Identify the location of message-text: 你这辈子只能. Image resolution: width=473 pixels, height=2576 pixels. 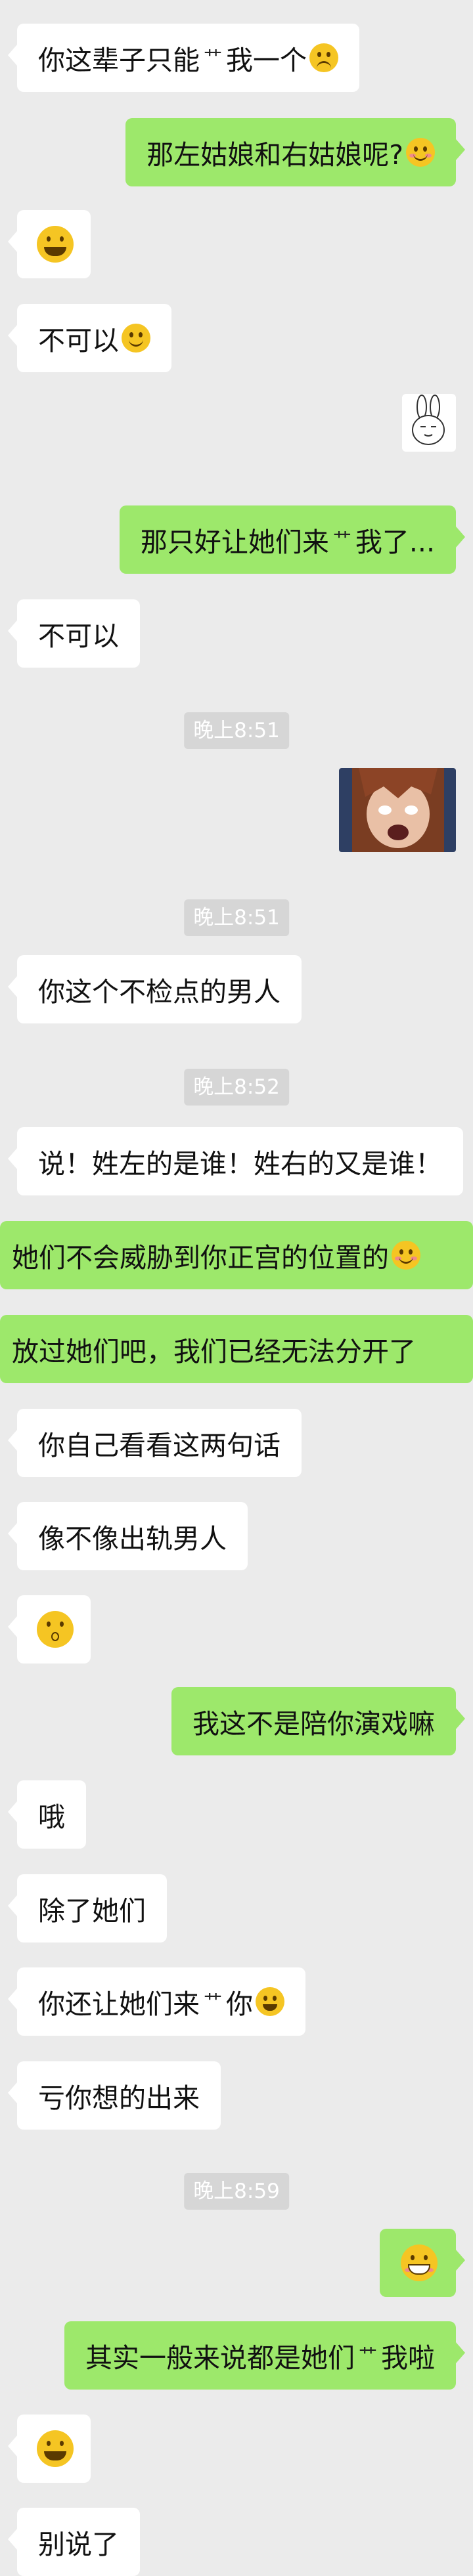
(119, 60).